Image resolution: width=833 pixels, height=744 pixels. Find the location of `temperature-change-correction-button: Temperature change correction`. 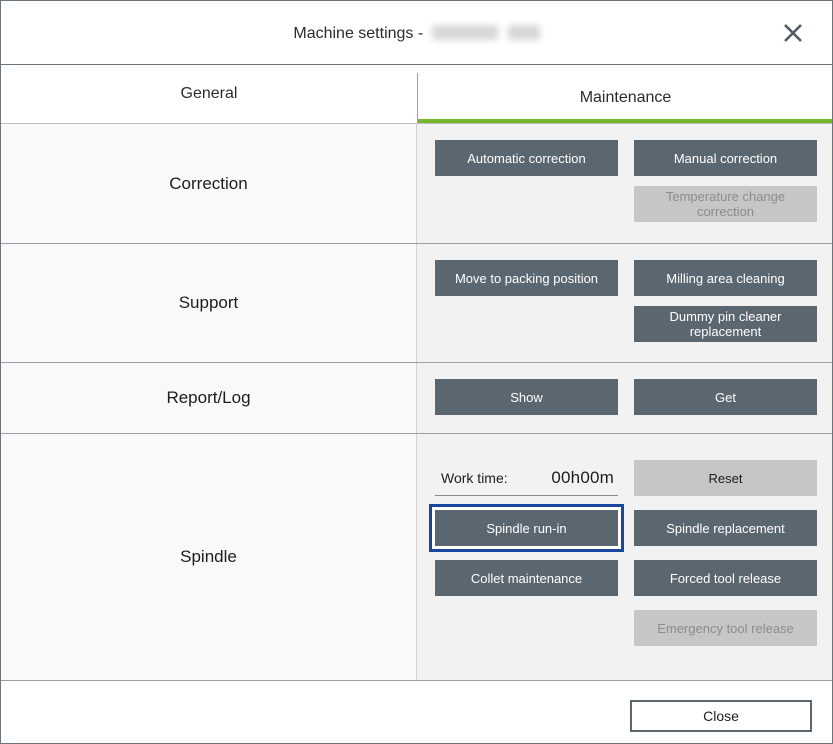

temperature-change-correction-button: Temperature change correction is located at coordinates (725, 204).